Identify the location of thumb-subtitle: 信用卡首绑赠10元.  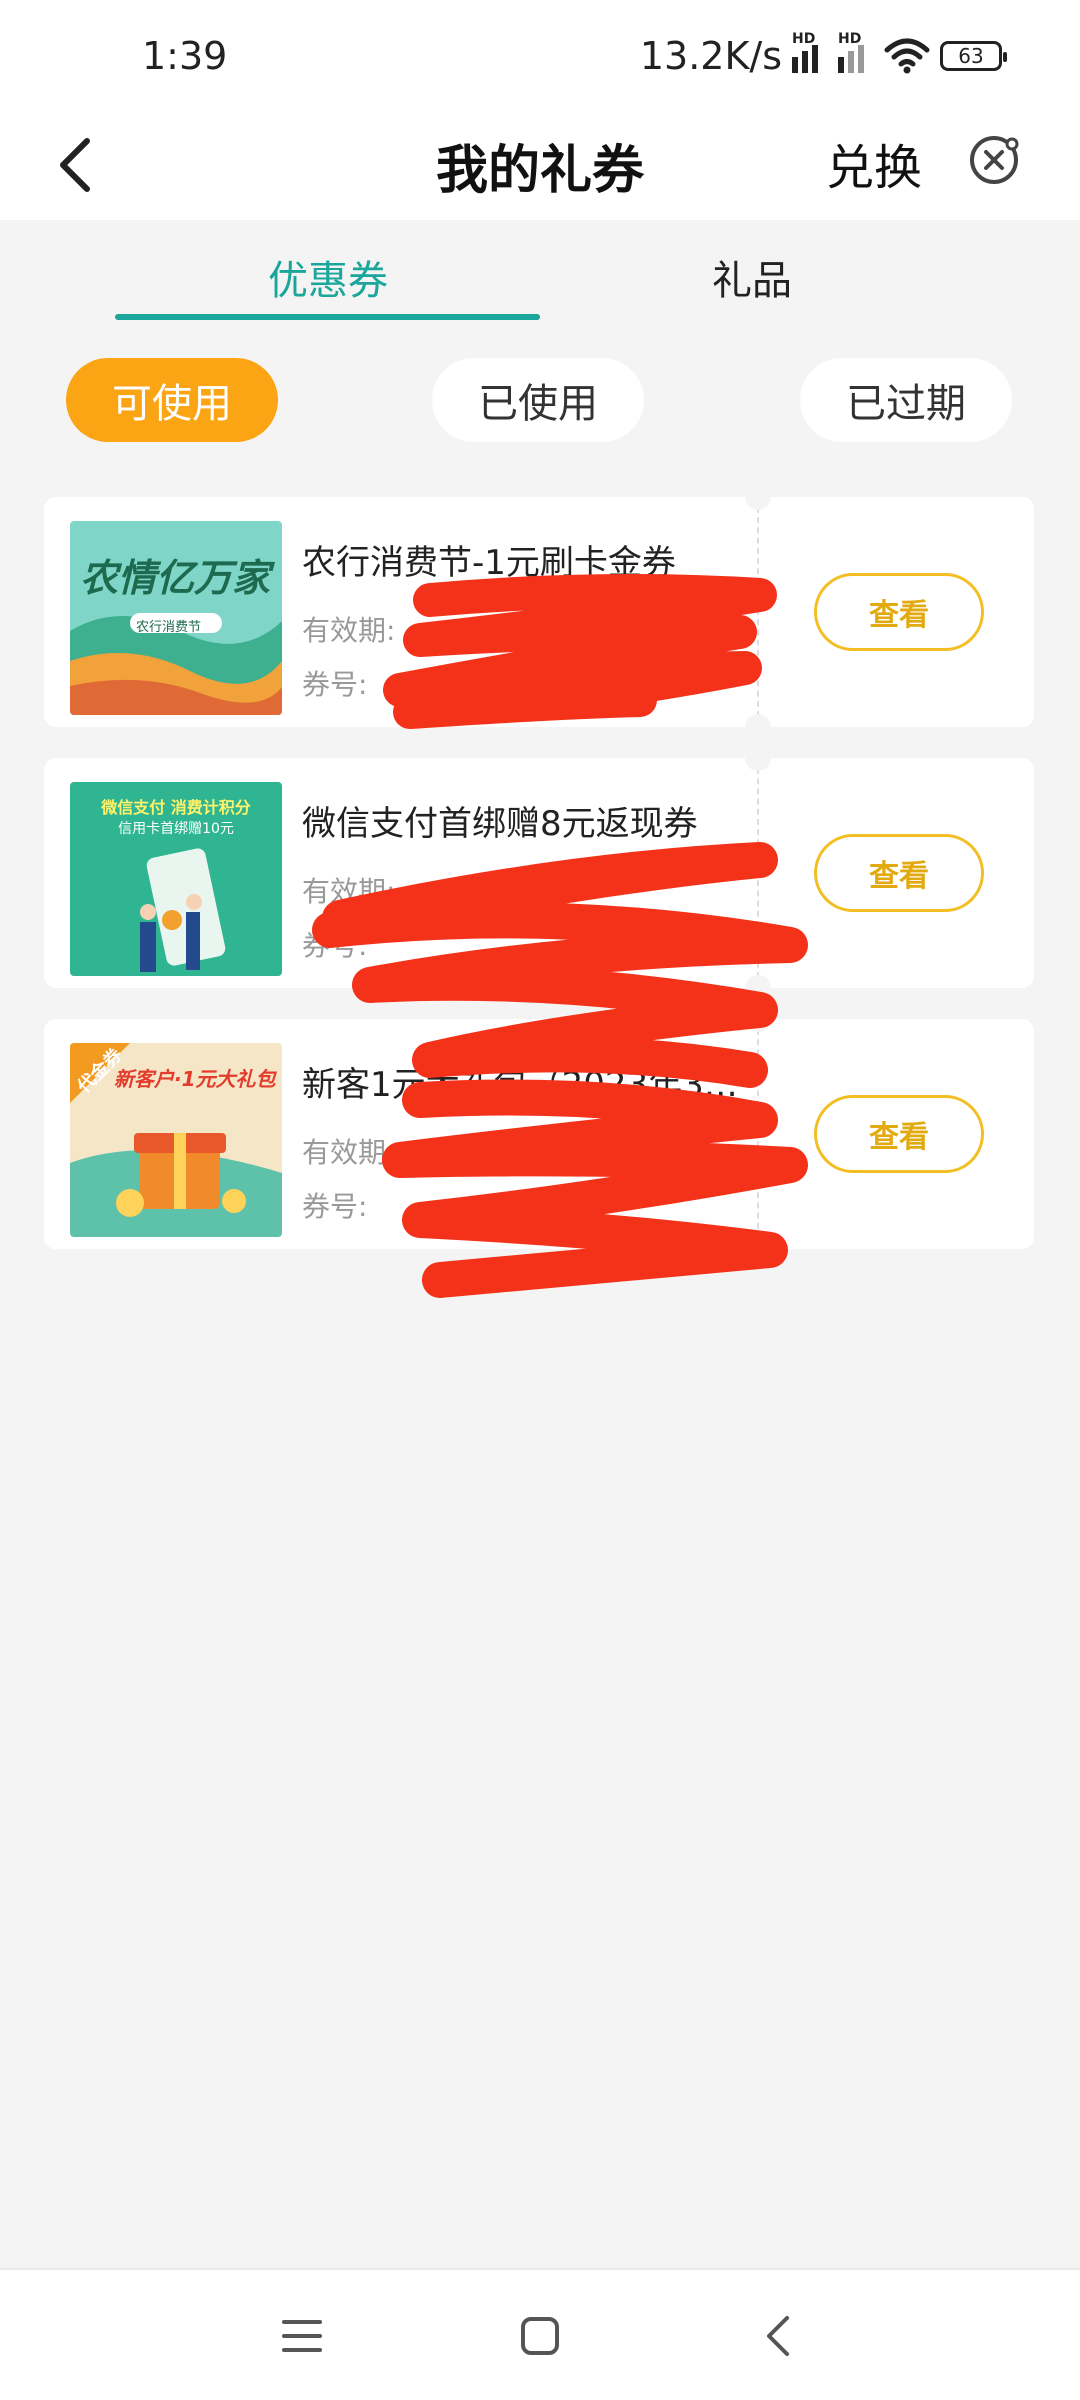
(176, 829).